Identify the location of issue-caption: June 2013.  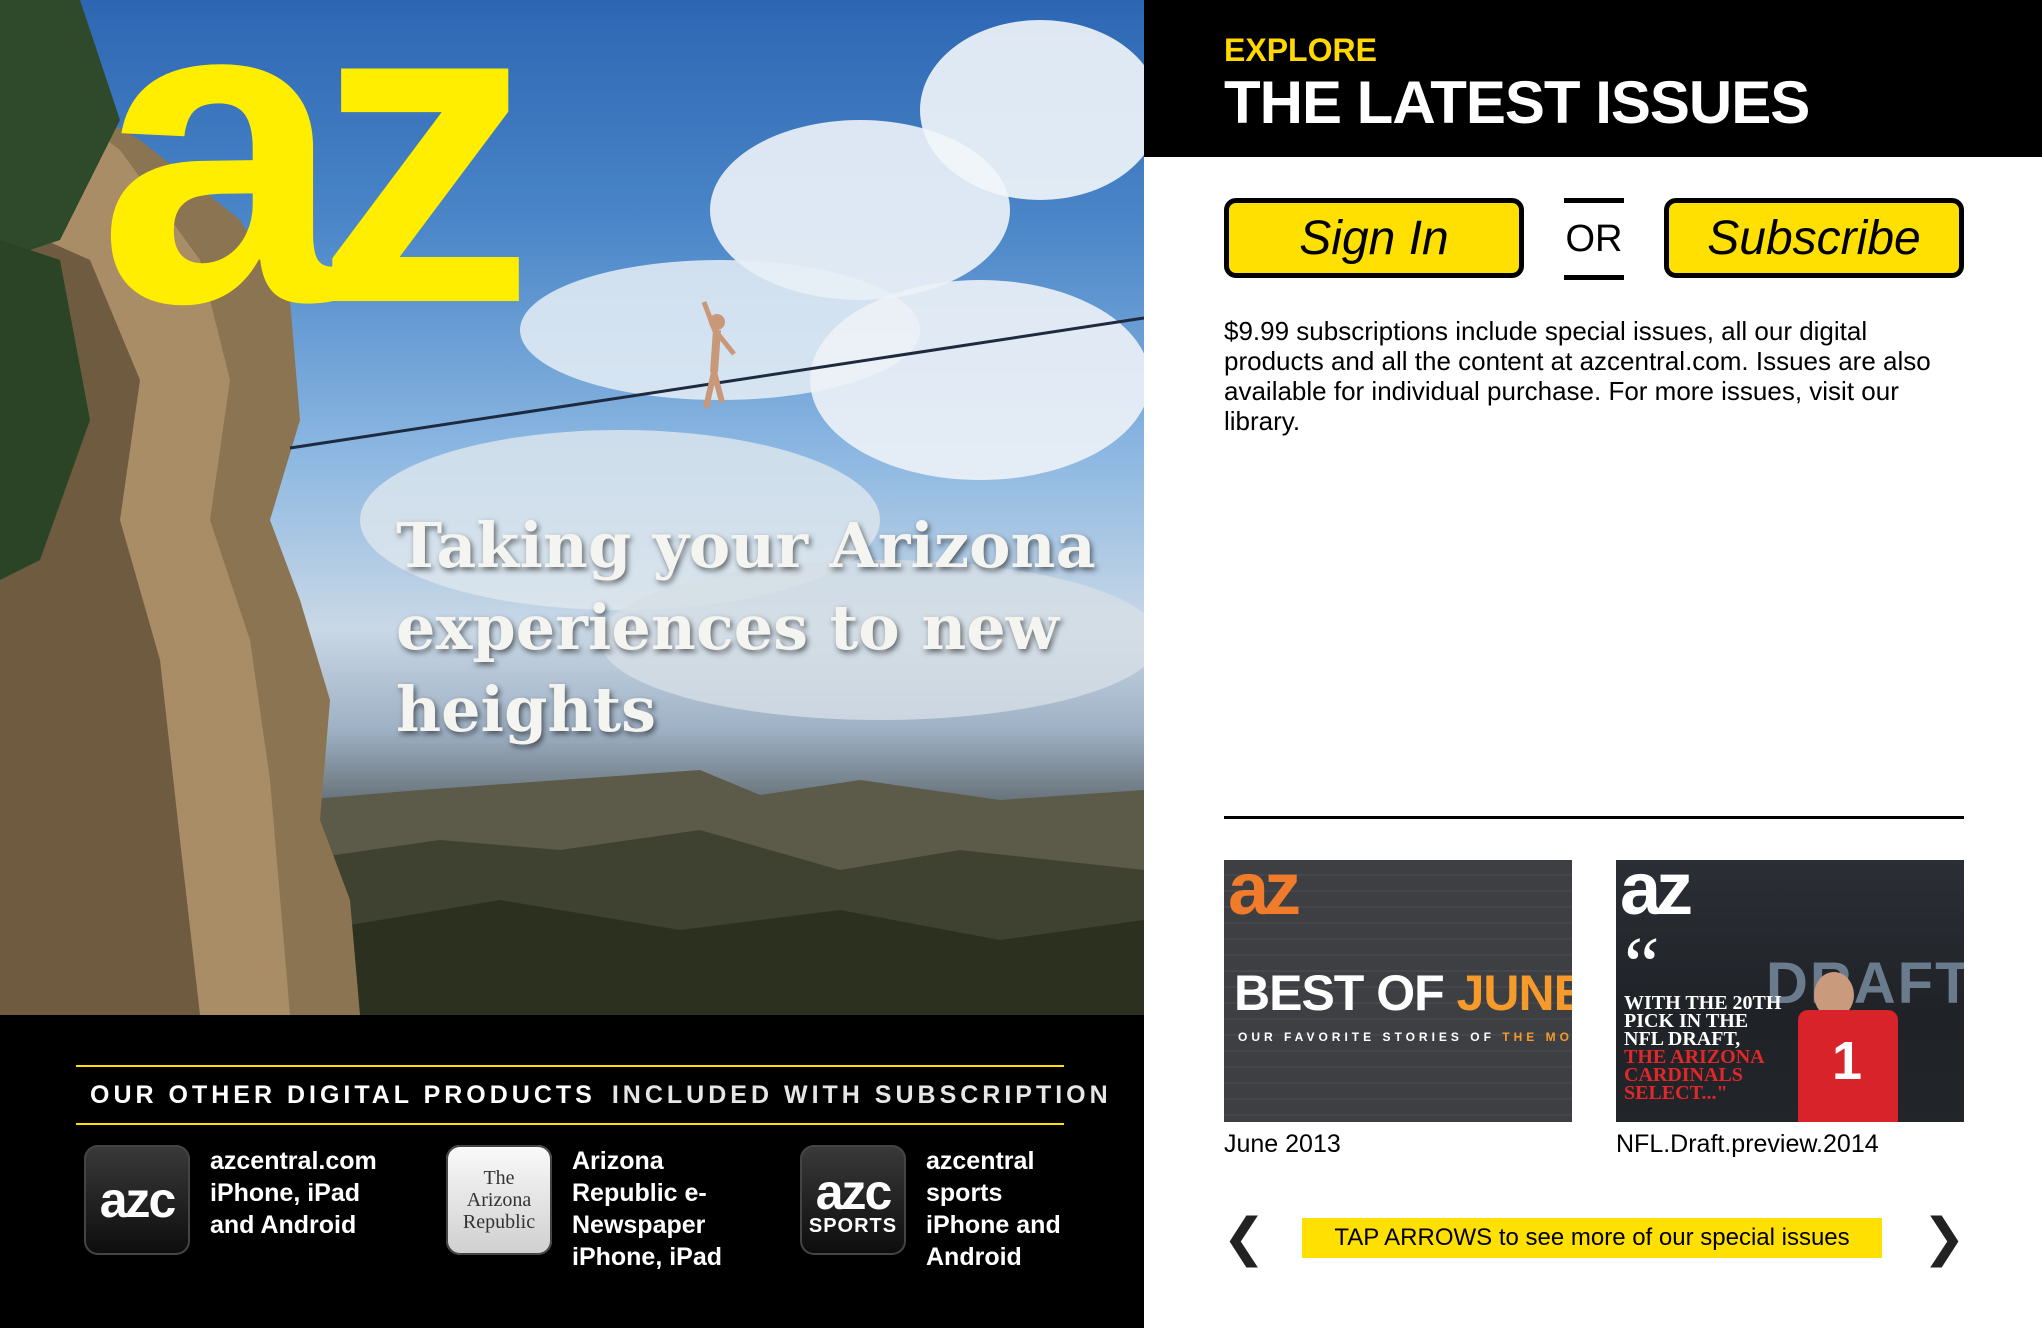
(1398, 1144).